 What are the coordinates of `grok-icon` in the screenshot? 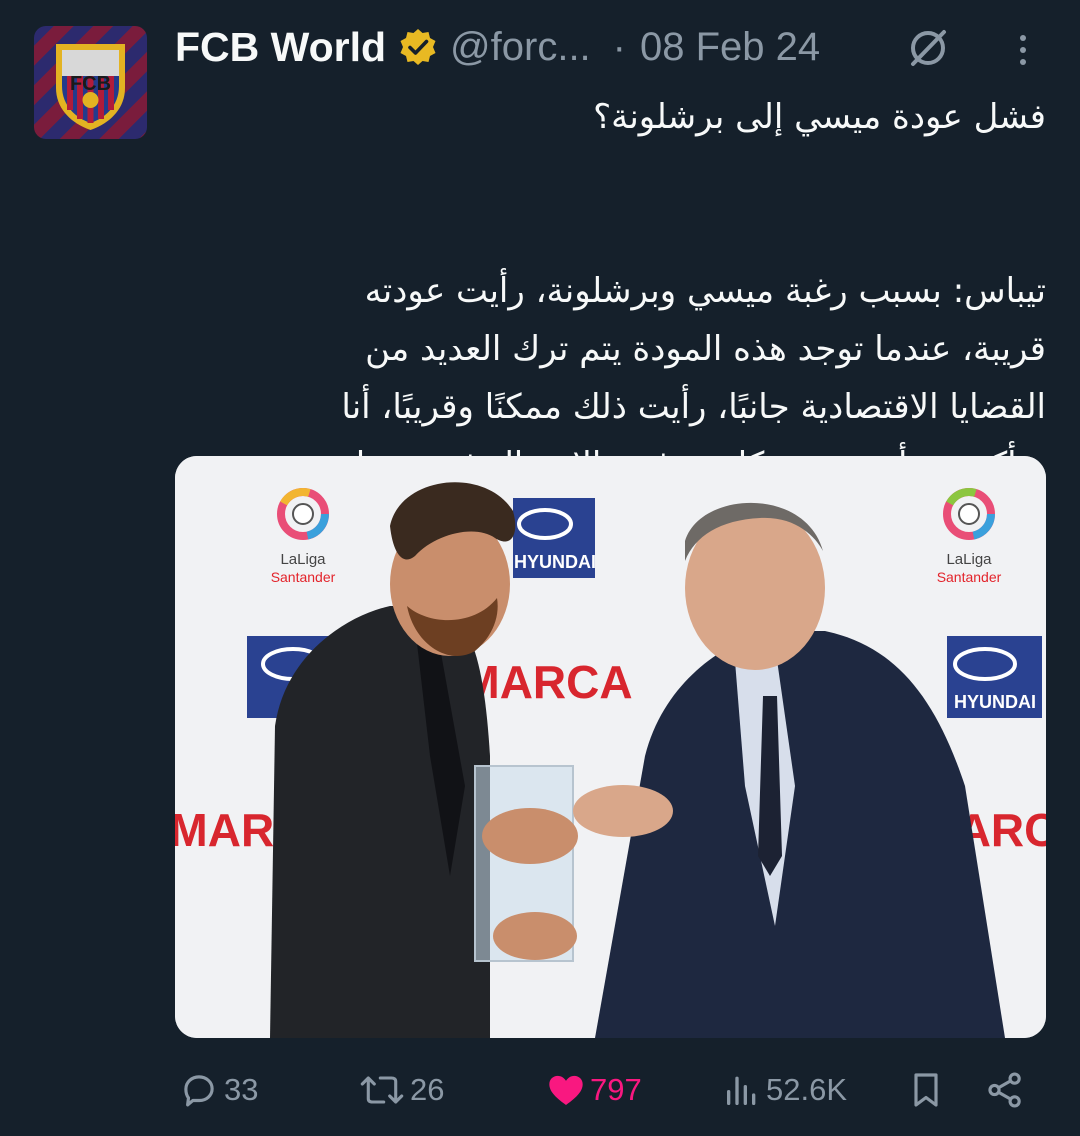 It's located at (928, 48).